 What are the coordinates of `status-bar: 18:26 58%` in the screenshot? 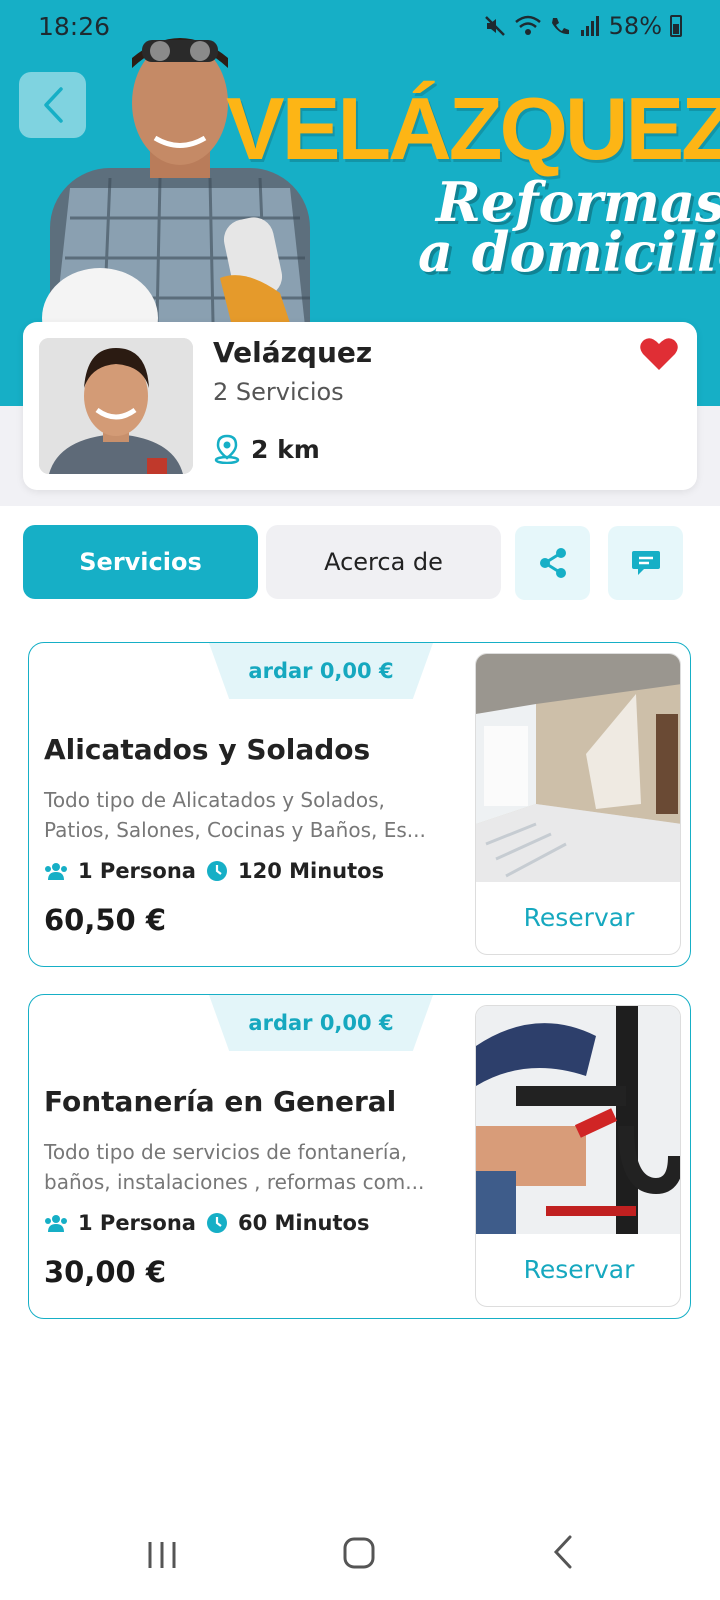 It's located at (360, 27).